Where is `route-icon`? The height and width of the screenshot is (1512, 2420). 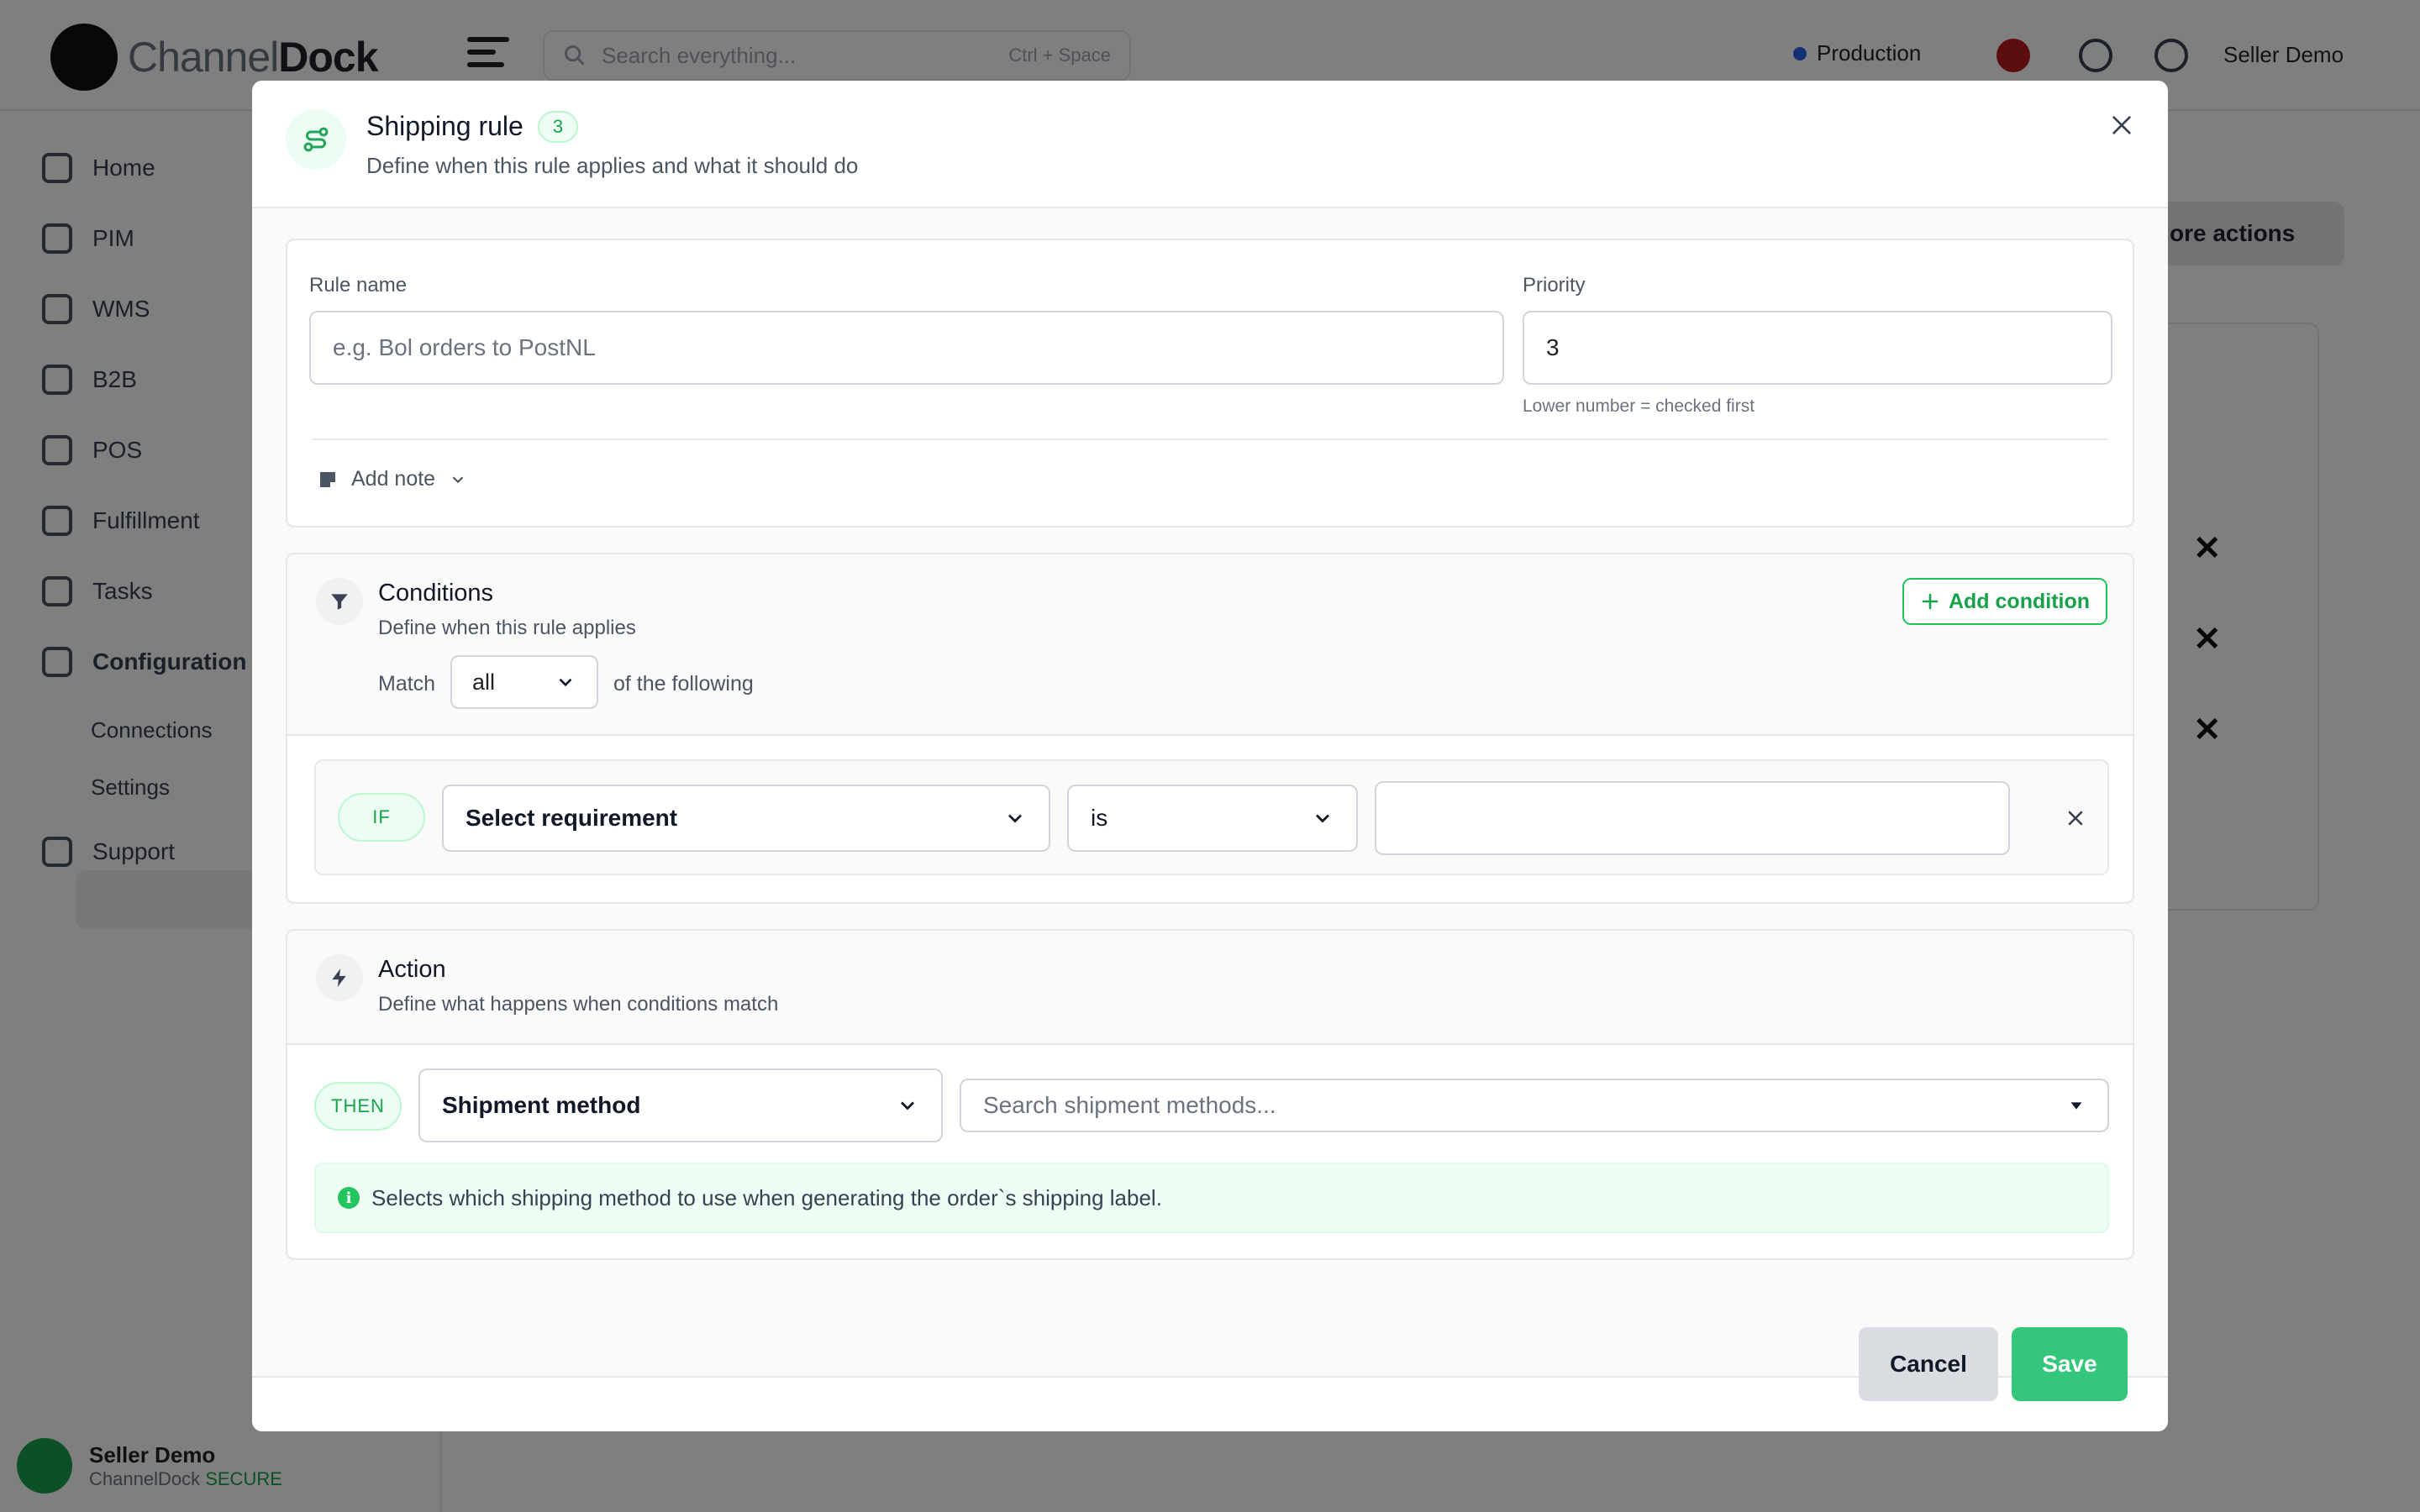
route-icon is located at coordinates (316, 139).